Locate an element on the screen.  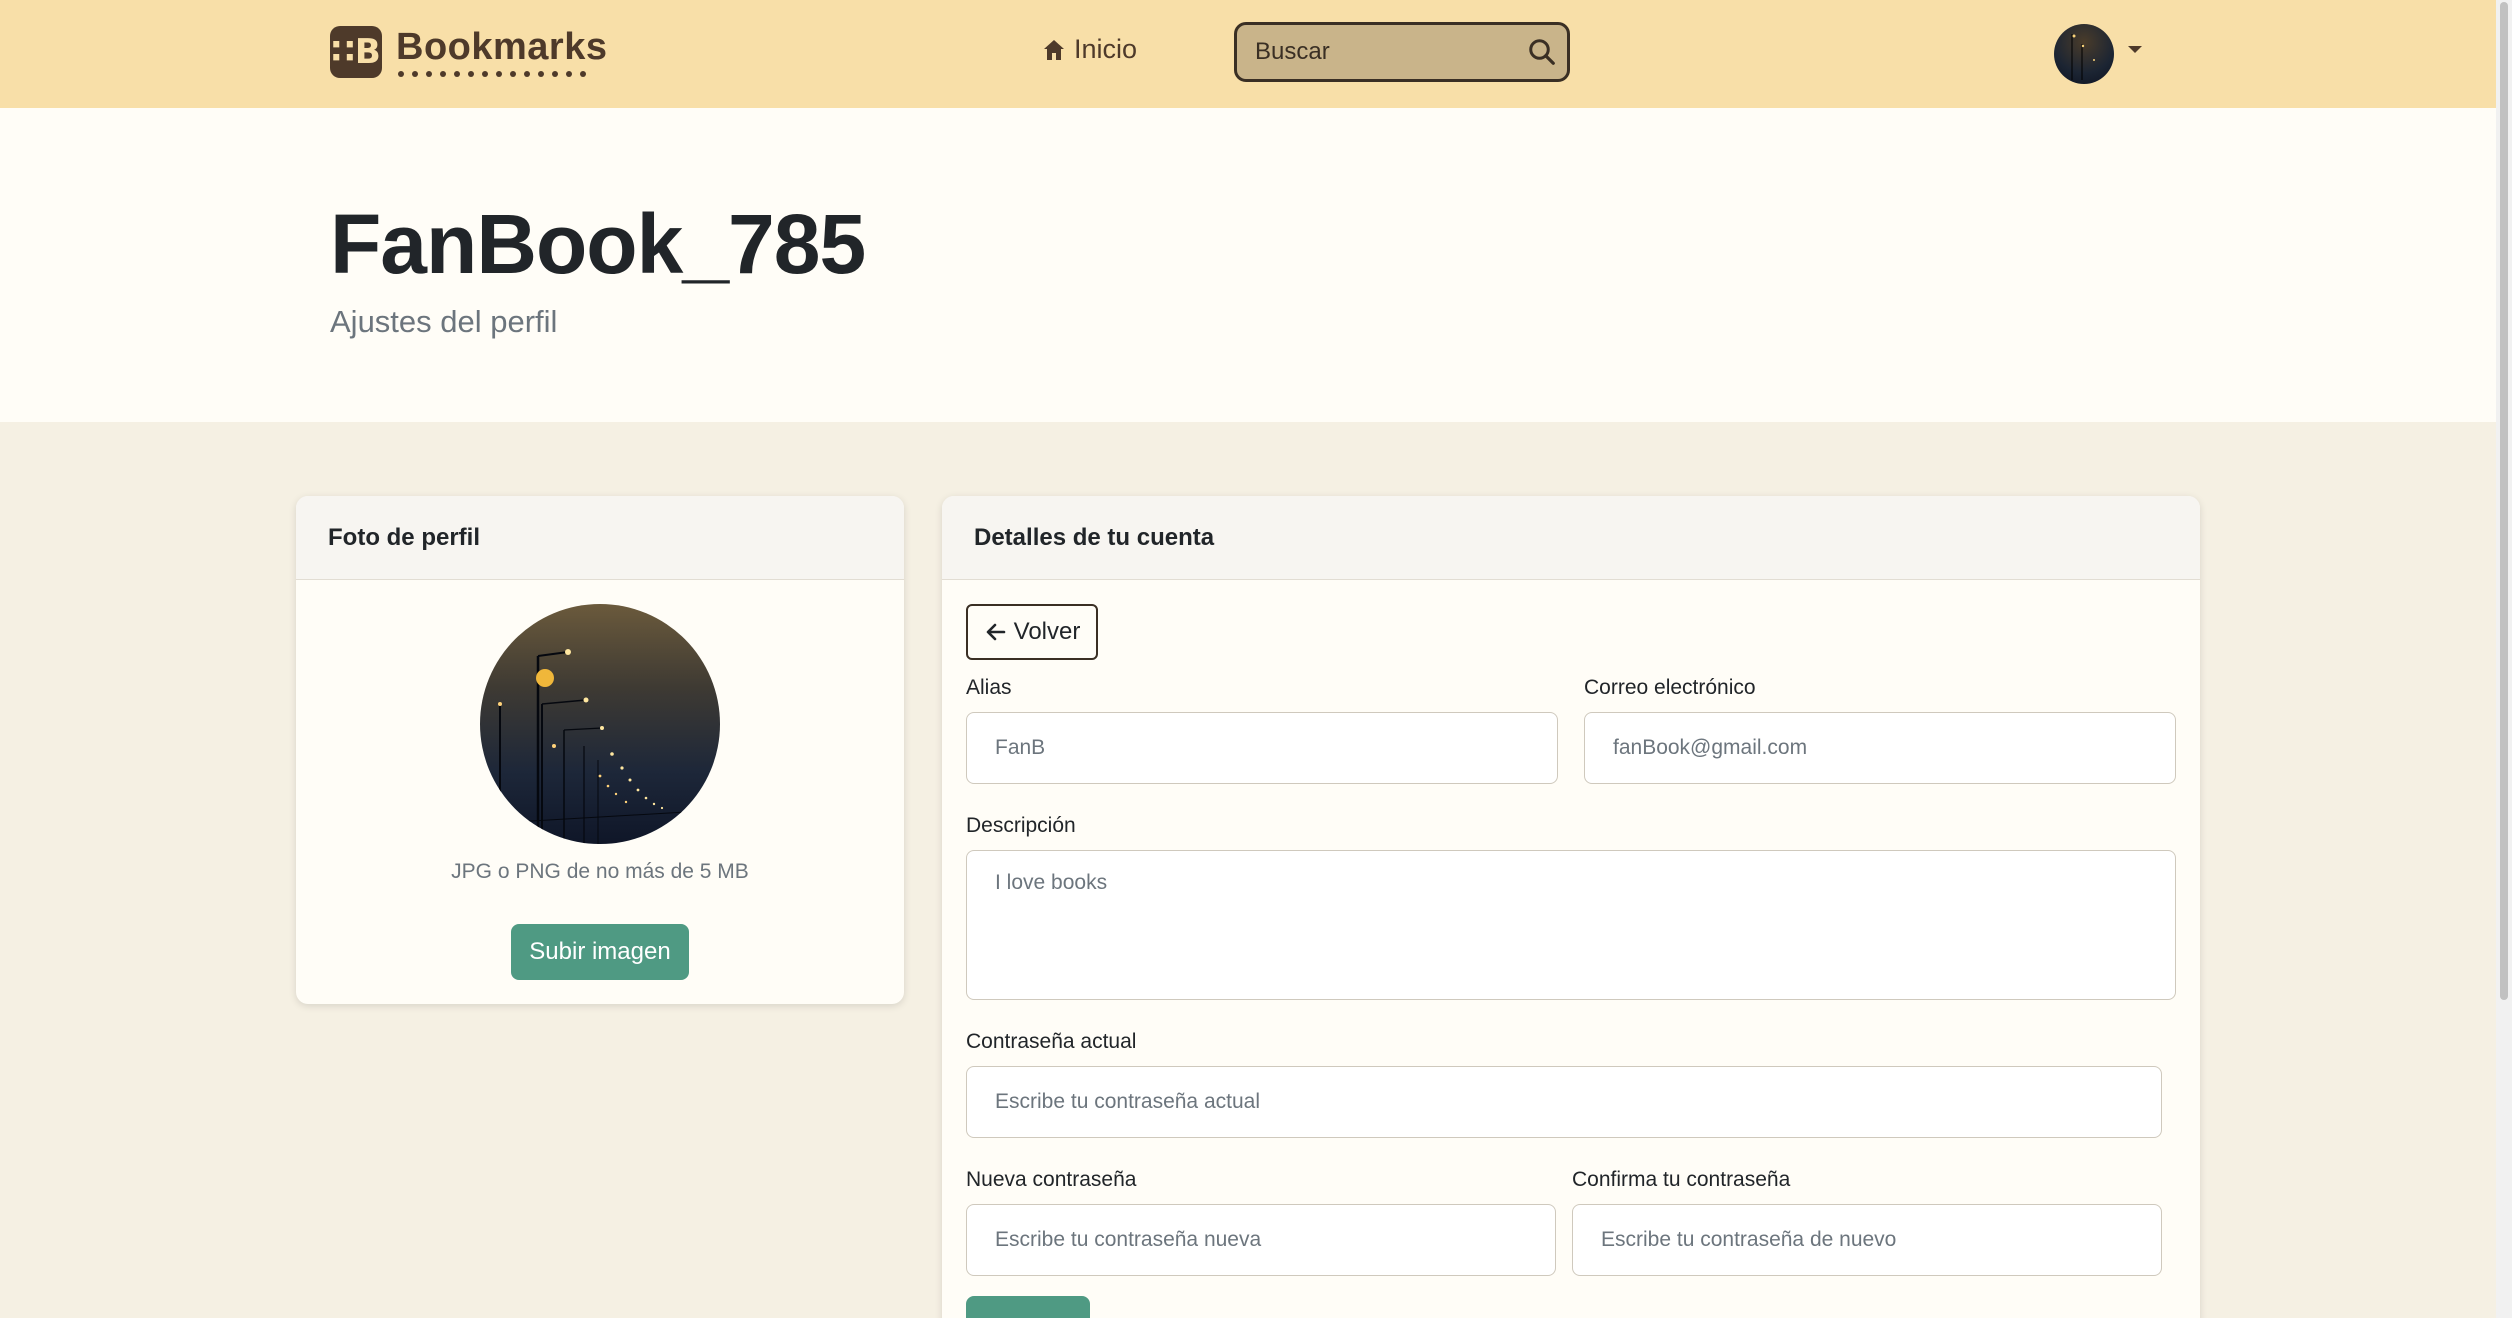
profile-picture is located at coordinates (600, 724).